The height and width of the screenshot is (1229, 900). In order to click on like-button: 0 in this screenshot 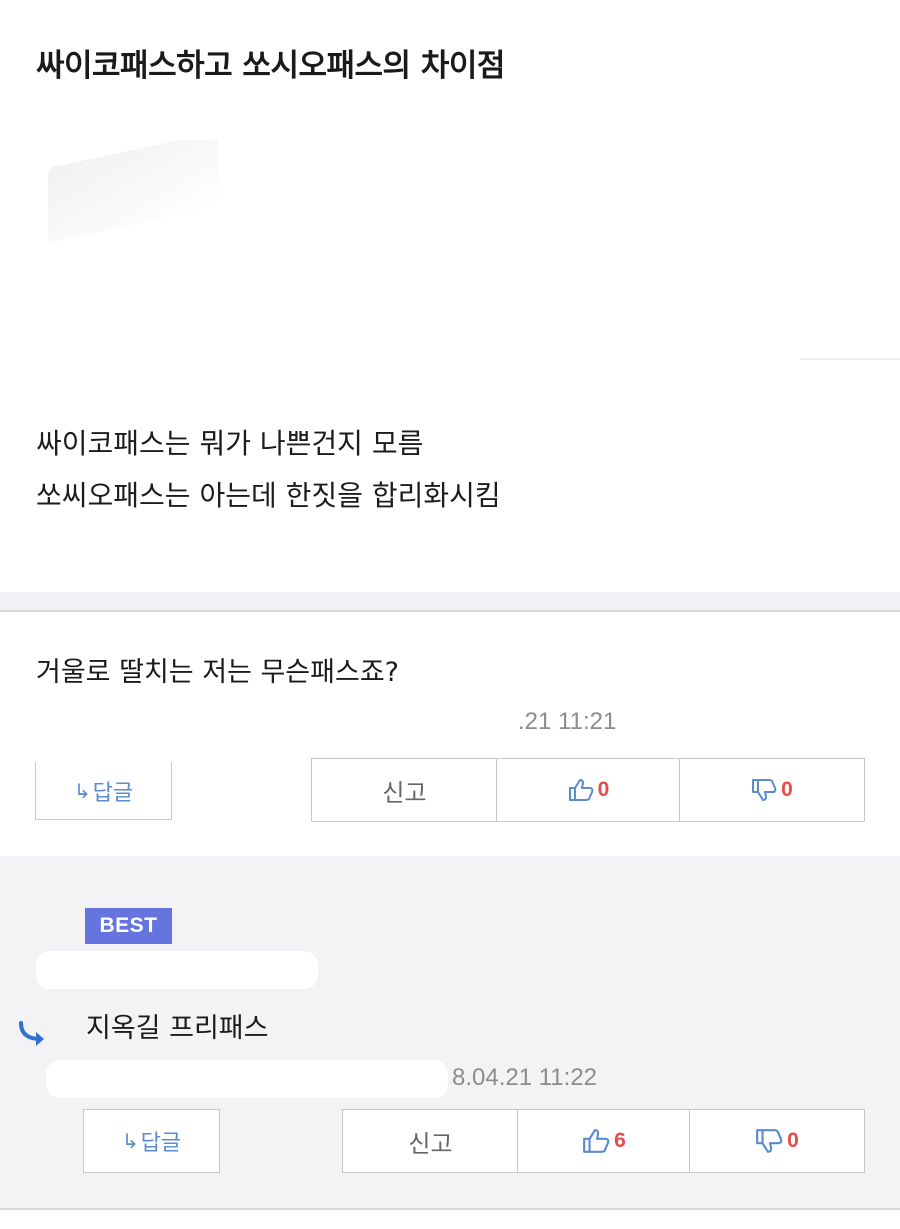, I will do `click(588, 790)`.